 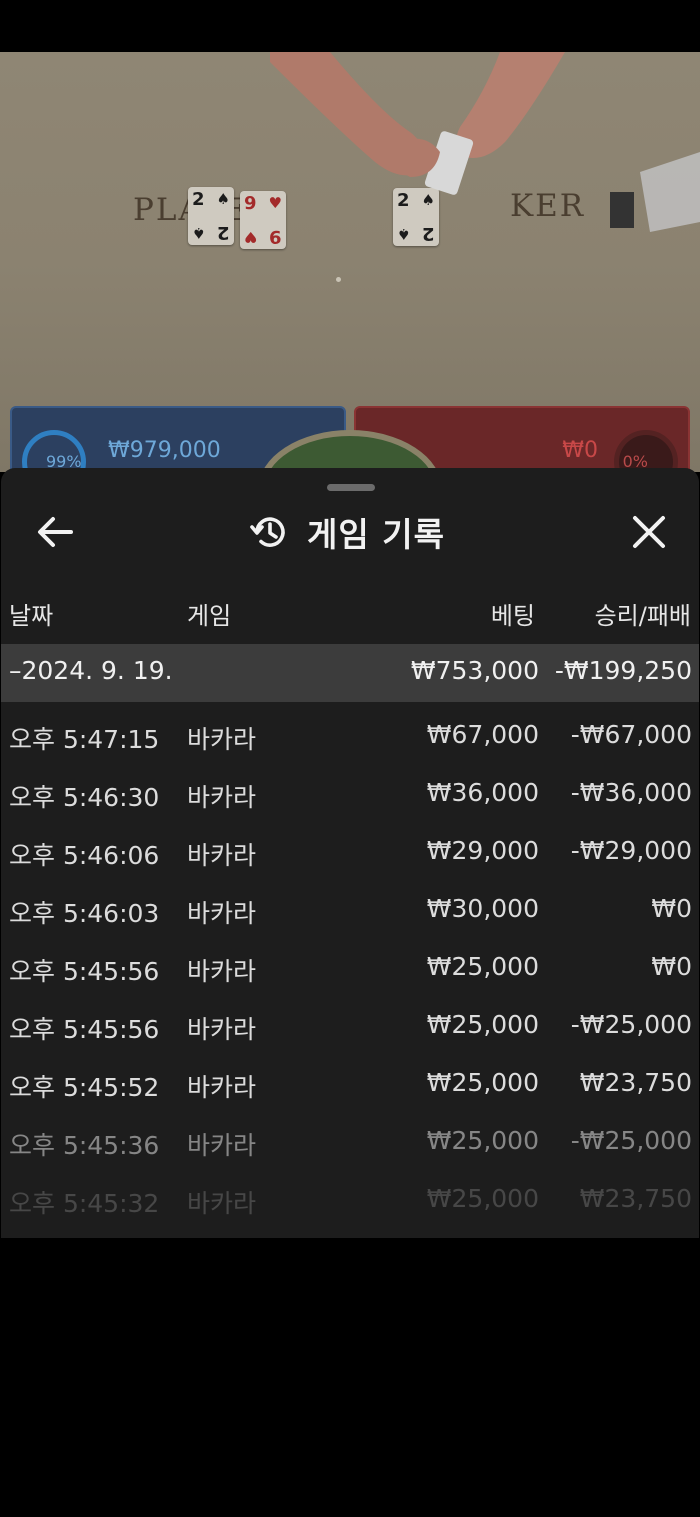 I want to click on history-row: 오후 5:45:56 바카라 ₩25,000 ₩0, so click(x=350, y=963).